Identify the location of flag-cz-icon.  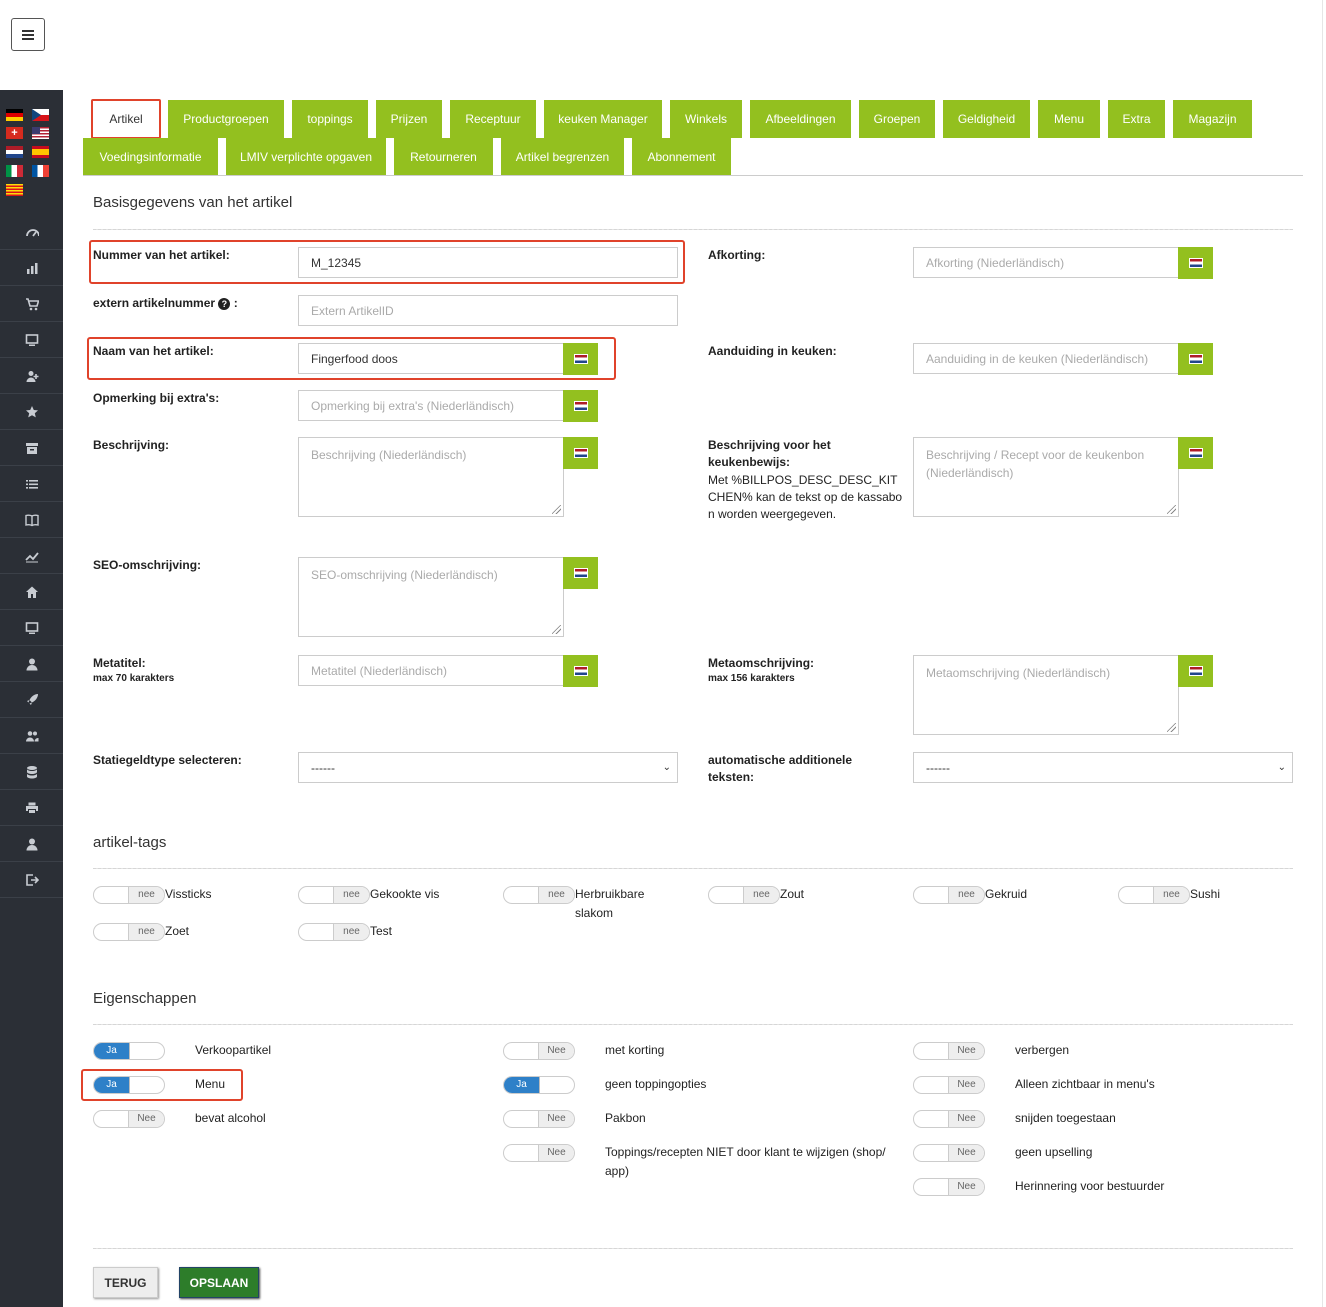
(40, 115).